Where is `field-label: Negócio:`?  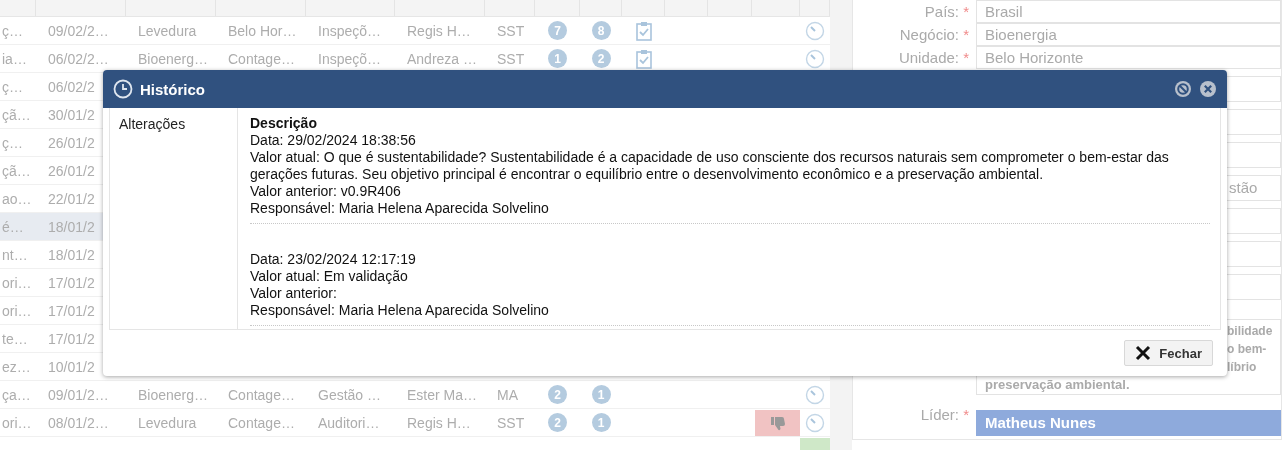
field-label: Negócio: is located at coordinates (929, 34).